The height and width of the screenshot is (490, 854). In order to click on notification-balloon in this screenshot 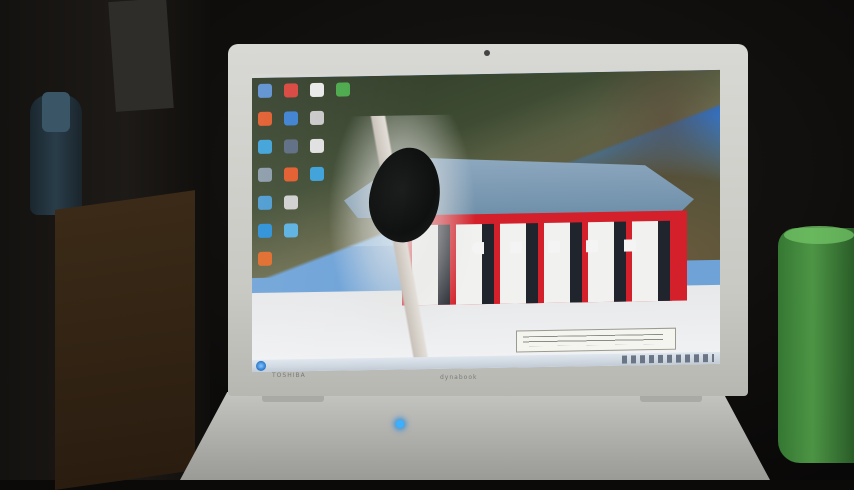, I will do `click(596, 340)`.